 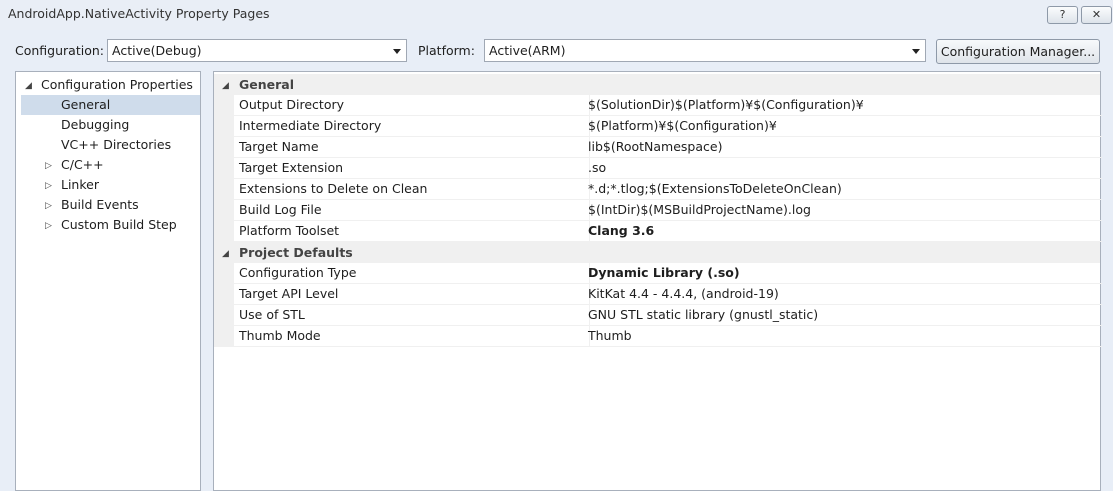 I want to click on property-name: Configuration Type, so click(x=412, y=273).